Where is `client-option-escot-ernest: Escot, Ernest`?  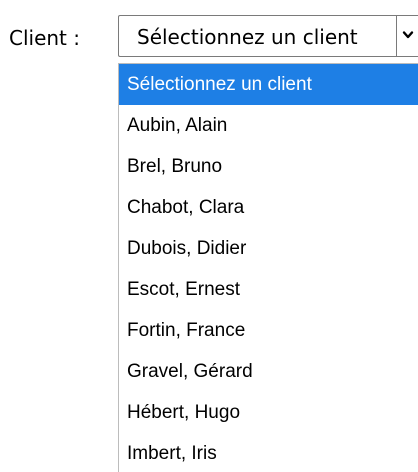 client-option-escot-ernest: Escot, Ernest is located at coordinates (268, 289).